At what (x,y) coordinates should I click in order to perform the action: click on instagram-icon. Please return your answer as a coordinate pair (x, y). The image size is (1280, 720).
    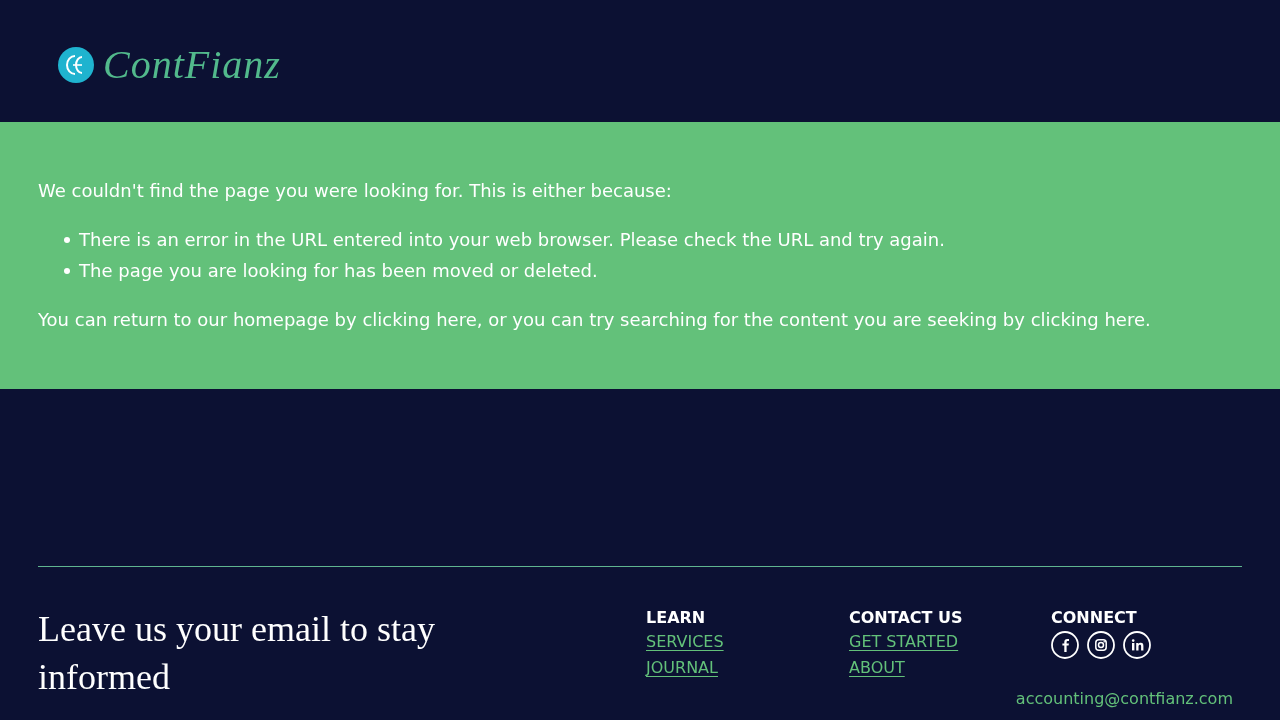
    Looking at the image, I should click on (1101, 645).